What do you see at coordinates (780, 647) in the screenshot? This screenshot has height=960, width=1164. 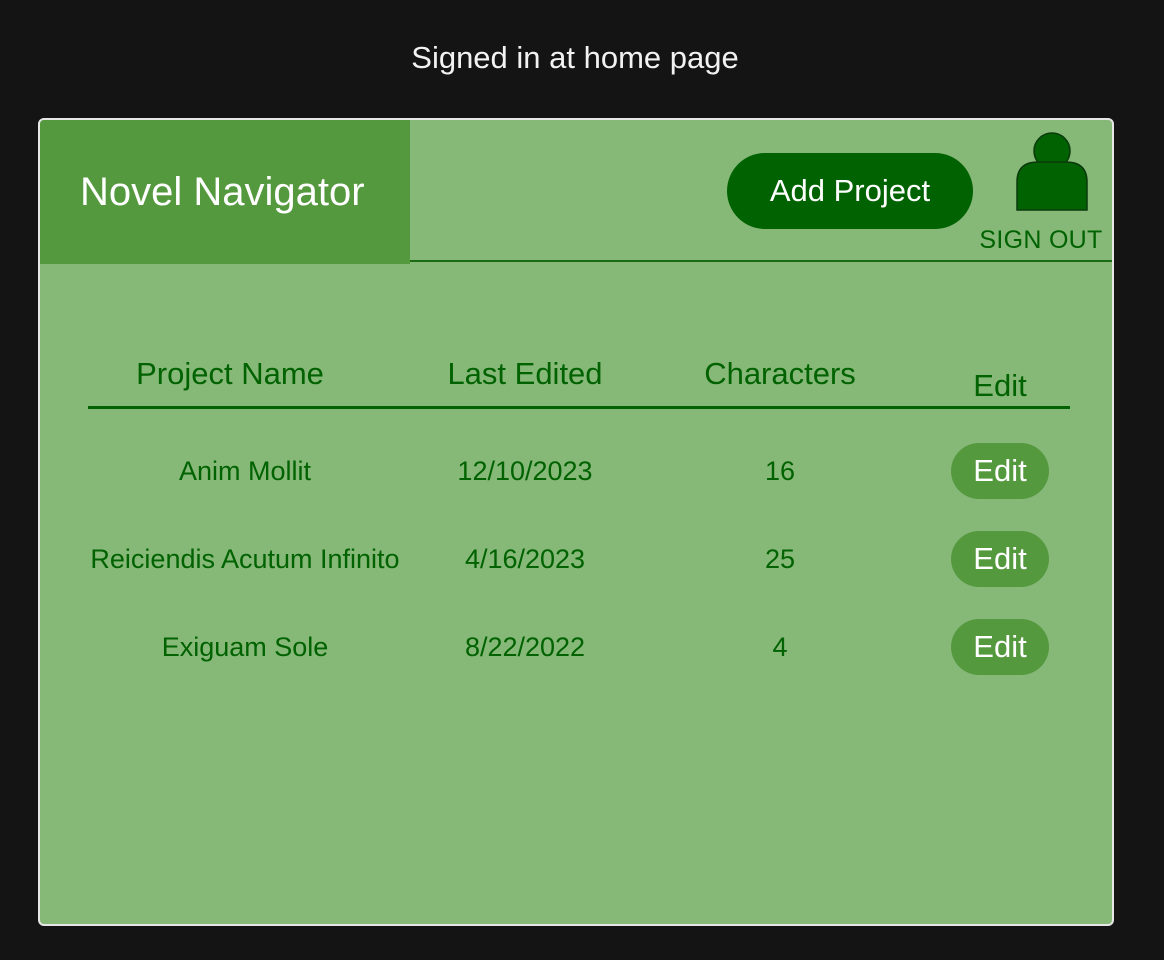 I see `characters-cell: 4` at bounding box center [780, 647].